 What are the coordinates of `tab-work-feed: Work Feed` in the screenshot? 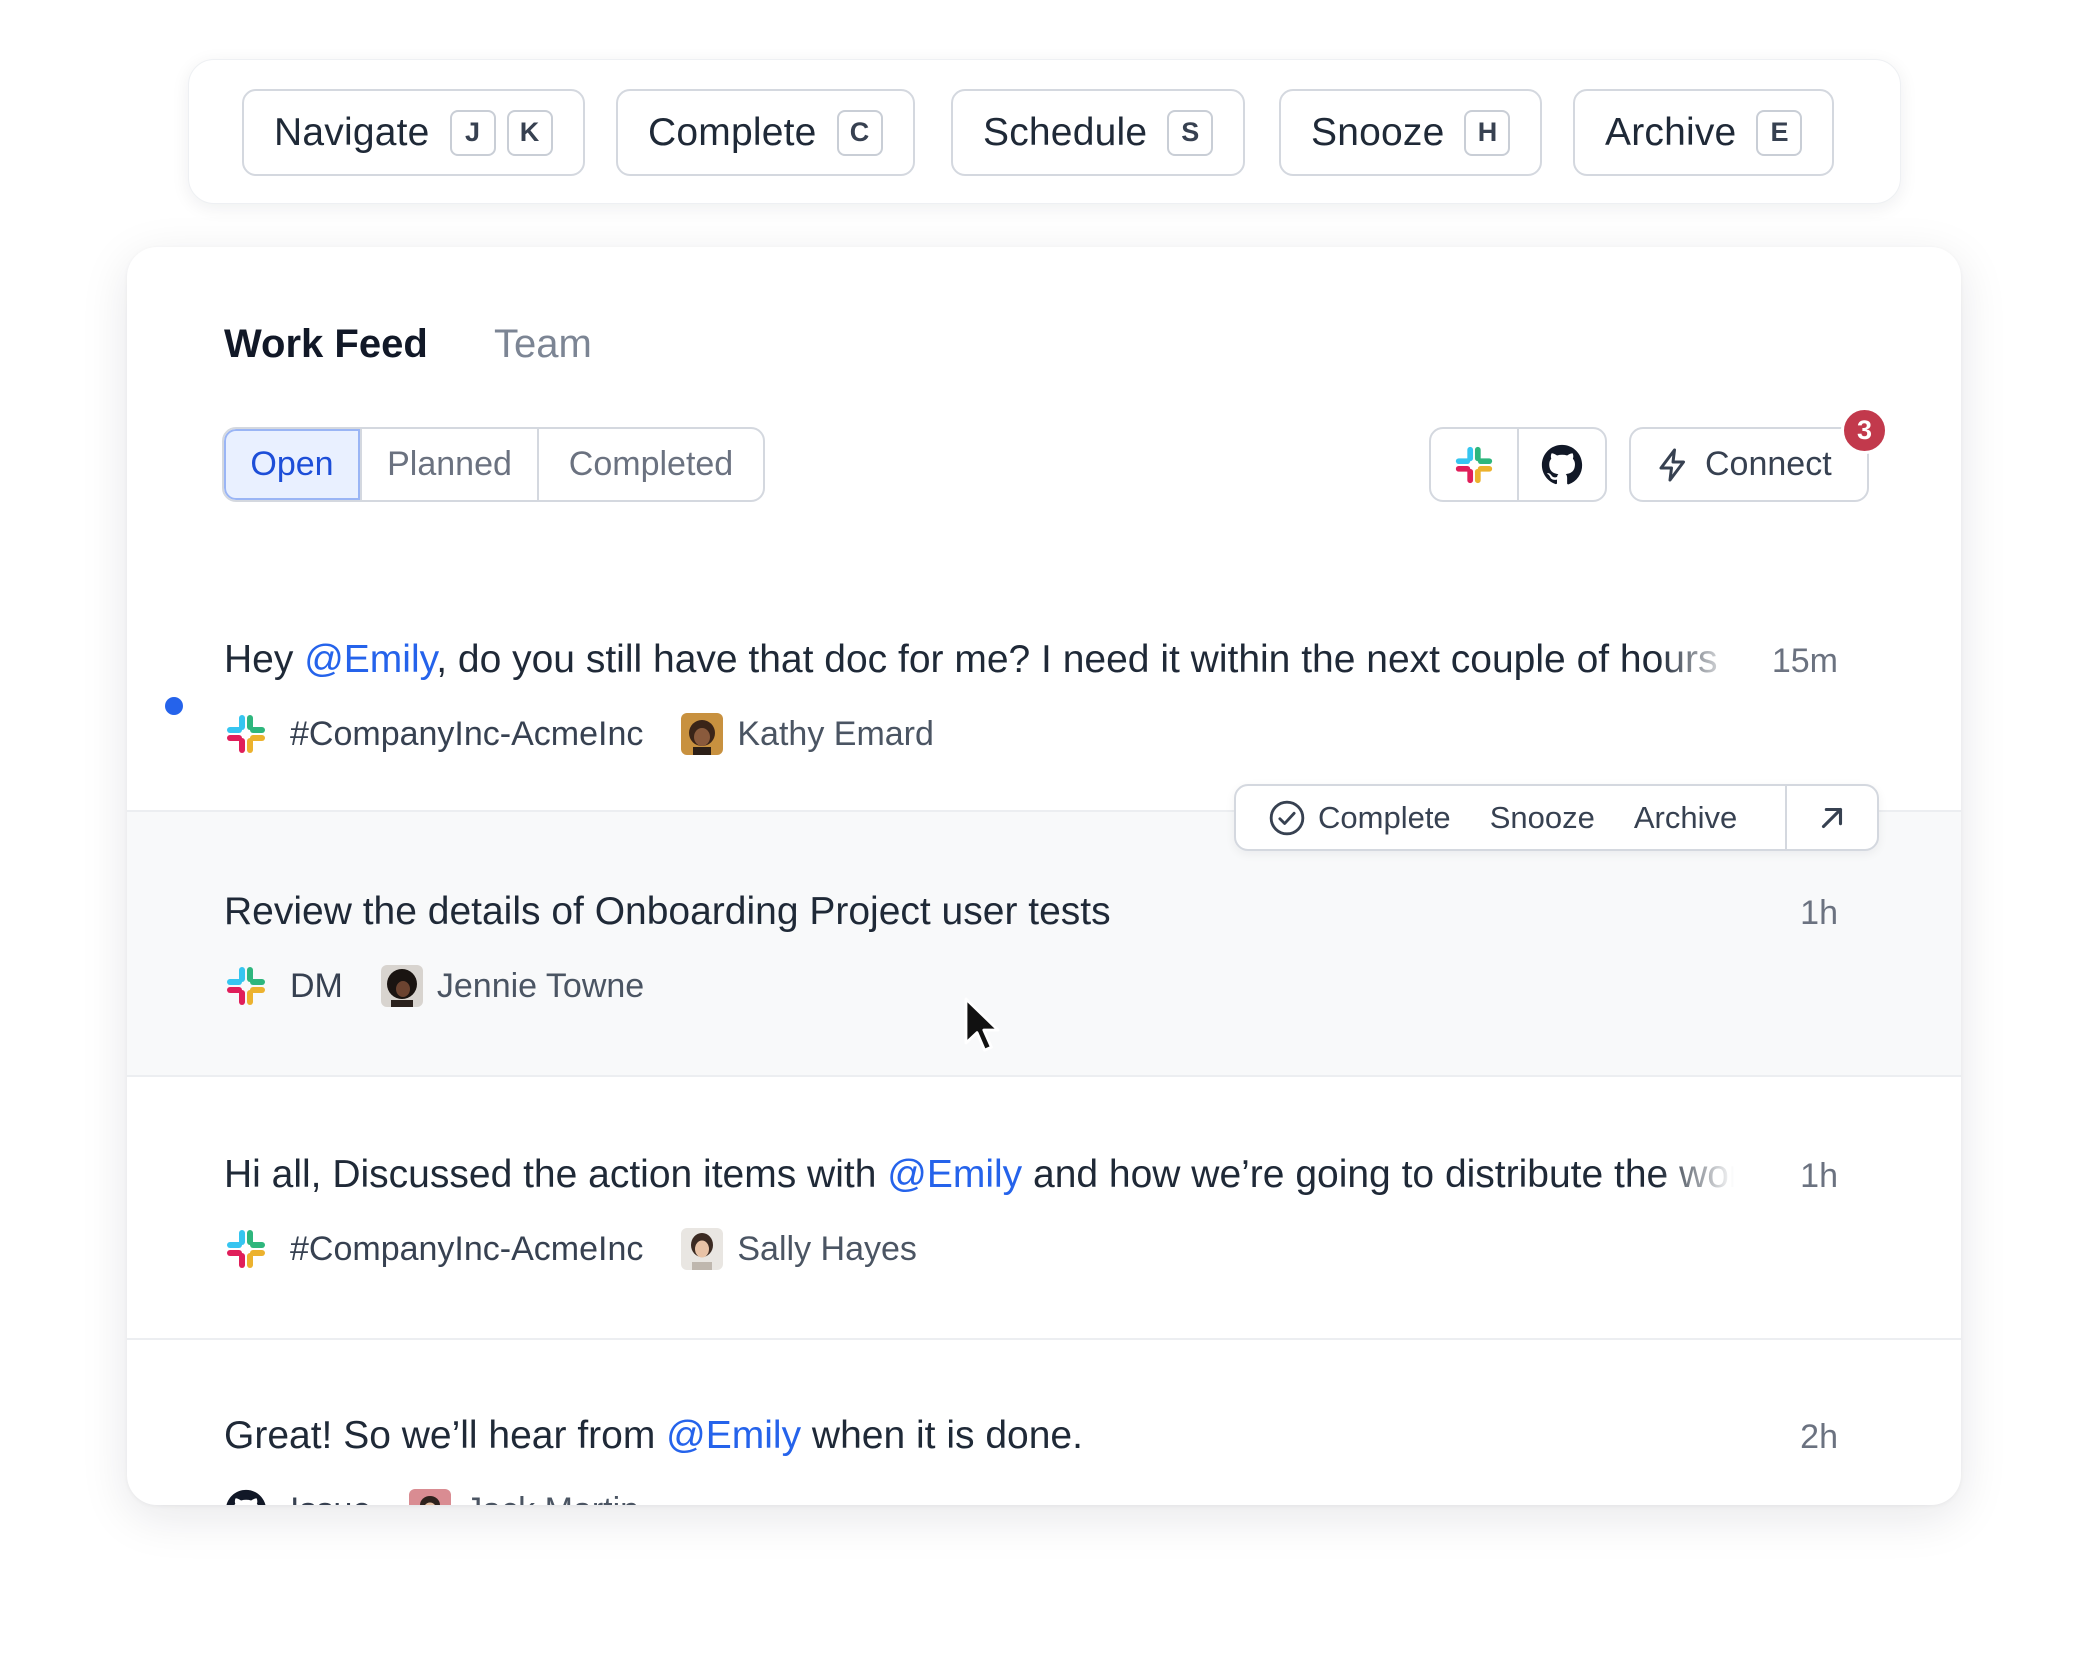 It's located at (326, 344).